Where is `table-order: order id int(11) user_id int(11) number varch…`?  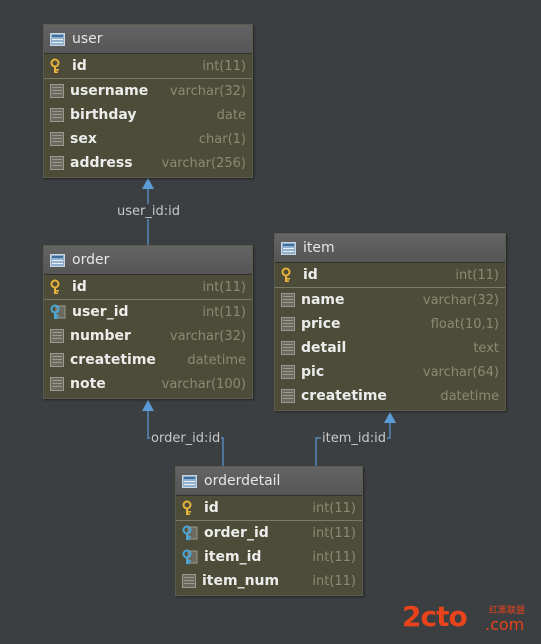 table-order: order id int(11) user_id int(11) number varch… is located at coordinates (148, 322).